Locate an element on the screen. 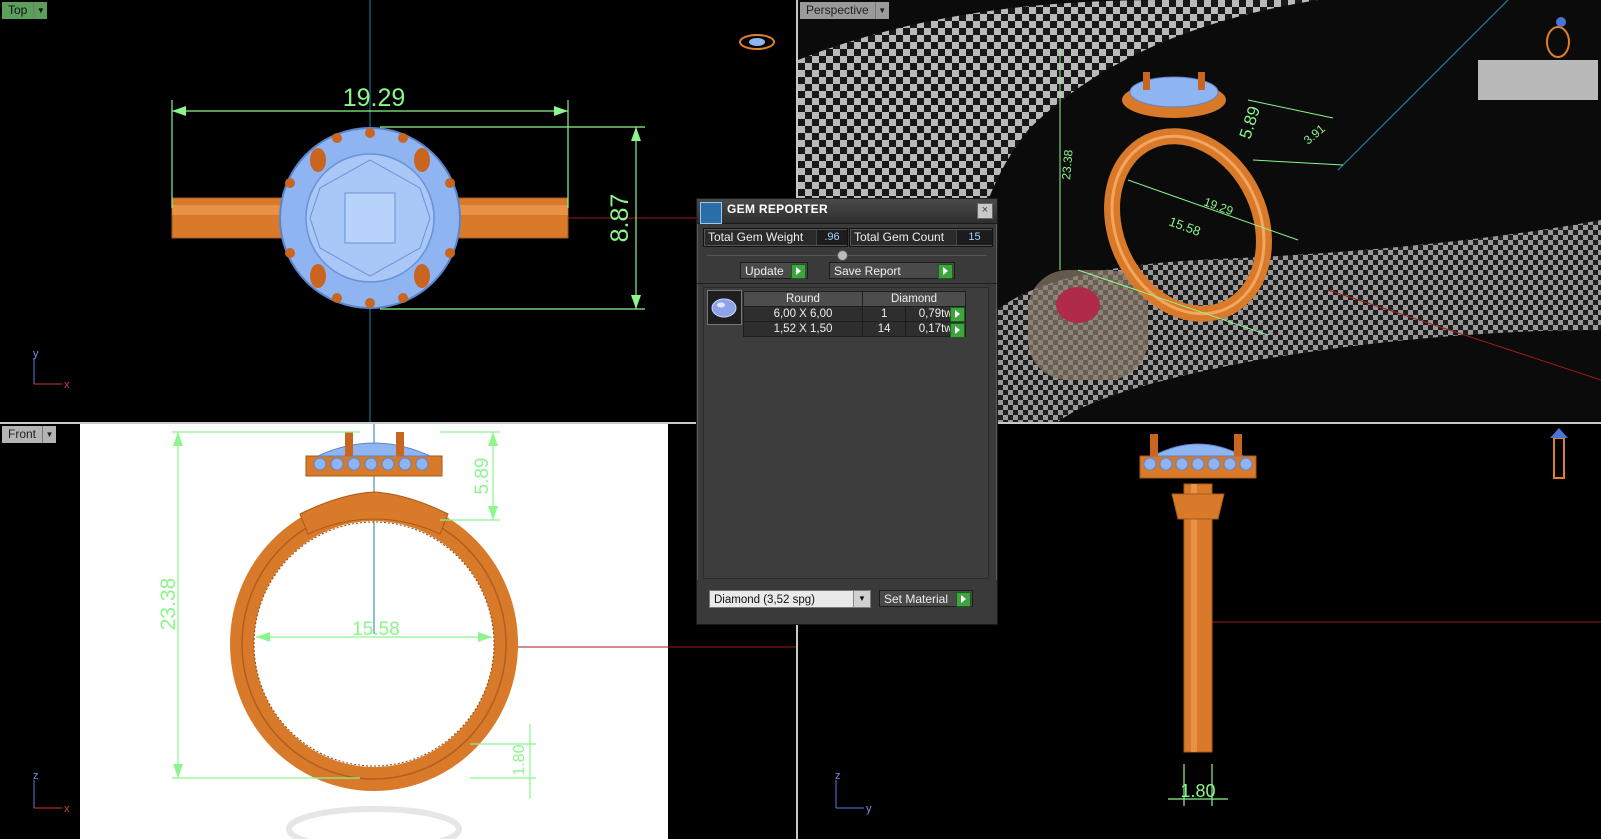 The width and height of the screenshot is (1601, 839). total-gem-count-field: Total Gem Count 15 is located at coordinates (921, 237).